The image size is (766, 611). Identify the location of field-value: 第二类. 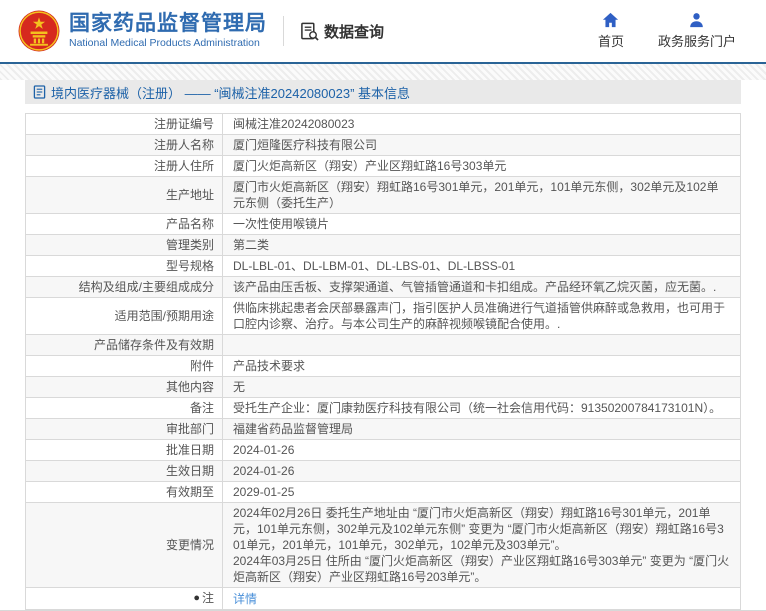
(481, 245).